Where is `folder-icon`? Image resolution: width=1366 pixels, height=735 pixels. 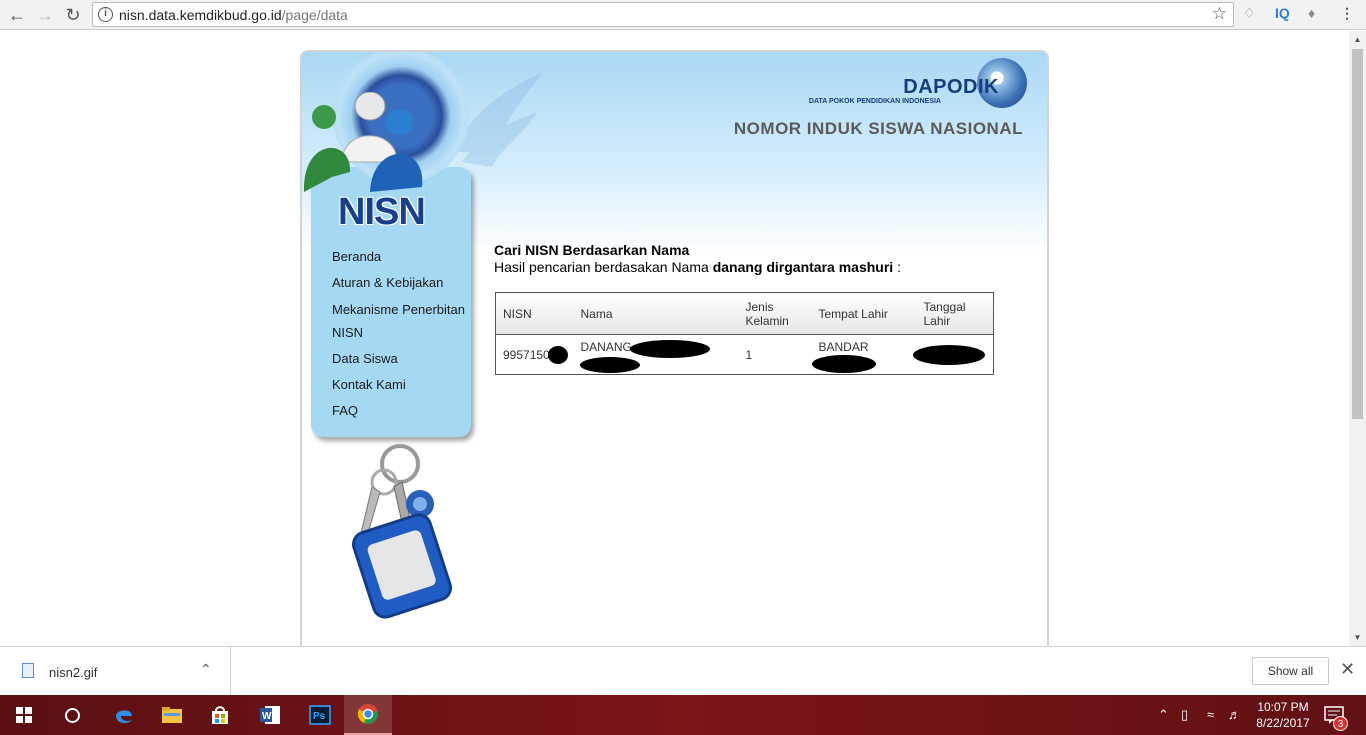
folder-icon is located at coordinates (172, 715).